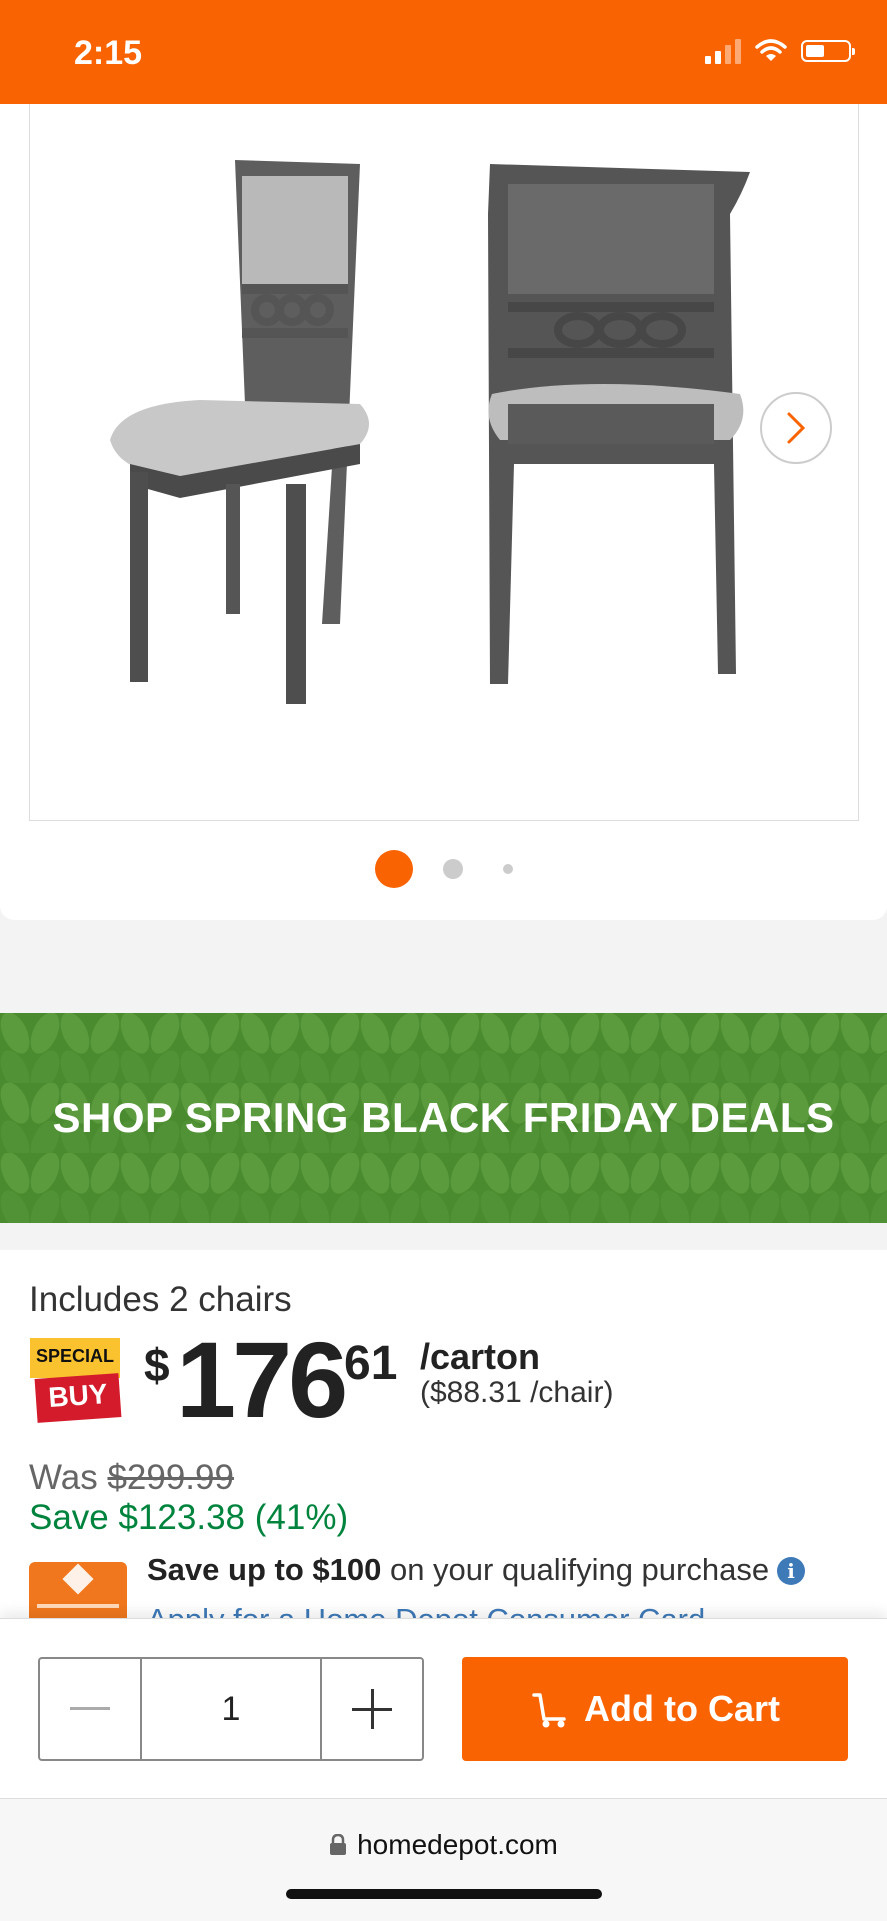  Describe the element at coordinates (157, 1365) in the screenshot. I see `price-symbol: $` at that location.